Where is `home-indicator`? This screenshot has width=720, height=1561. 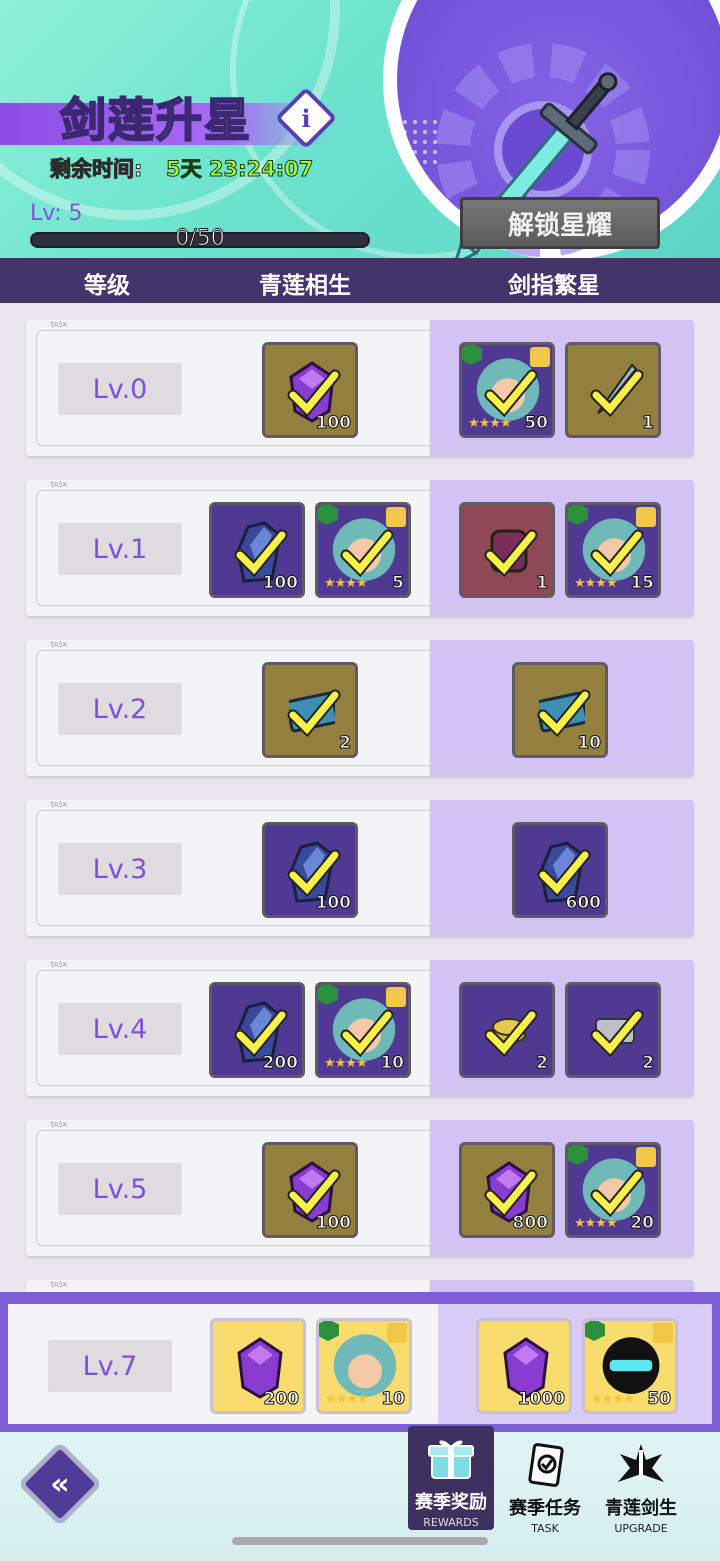
home-indicator is located at coordinates (360, 1541).